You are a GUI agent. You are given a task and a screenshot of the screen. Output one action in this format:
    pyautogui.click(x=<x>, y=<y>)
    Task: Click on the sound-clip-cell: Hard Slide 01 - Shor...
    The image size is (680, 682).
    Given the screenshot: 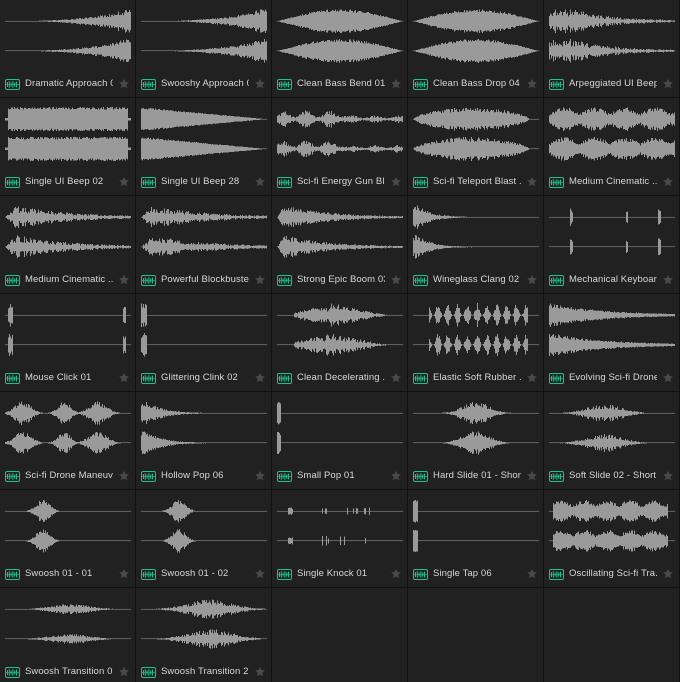 What is the action you would take?
    pyautogui.click(x=476, y=441)
    